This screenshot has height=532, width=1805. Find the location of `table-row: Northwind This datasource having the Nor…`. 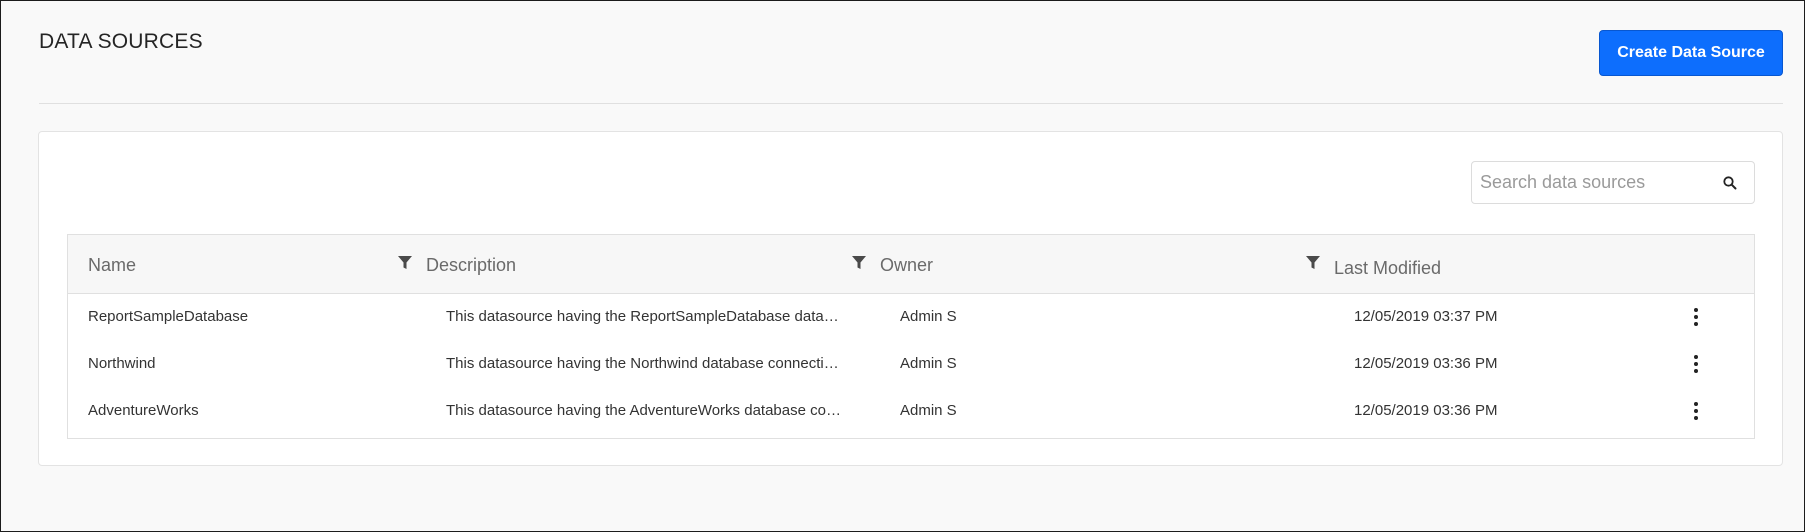

table-row: Northwind This datasource having the Nor… is located at coordinates (911, 364).